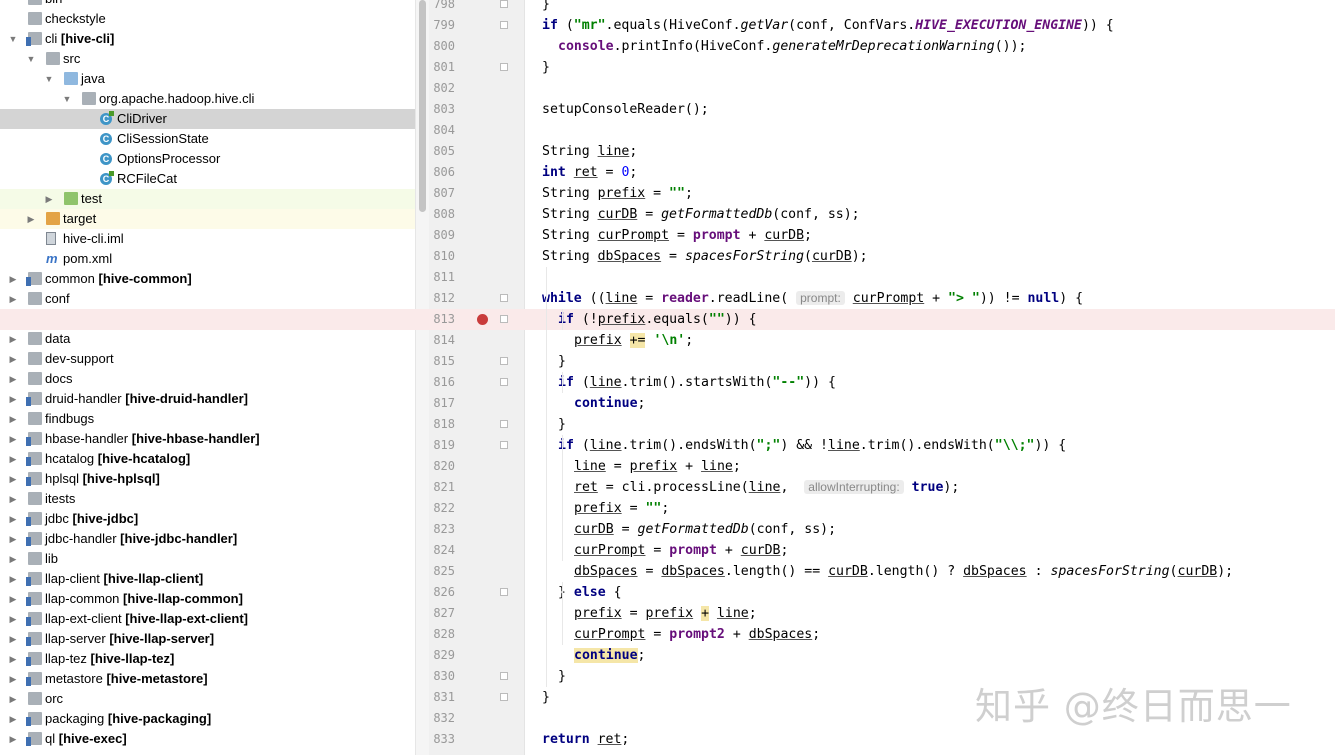 The width and height of the screenshot is (1335, 755). I want to click on line-number: 832, so click(442, 718).